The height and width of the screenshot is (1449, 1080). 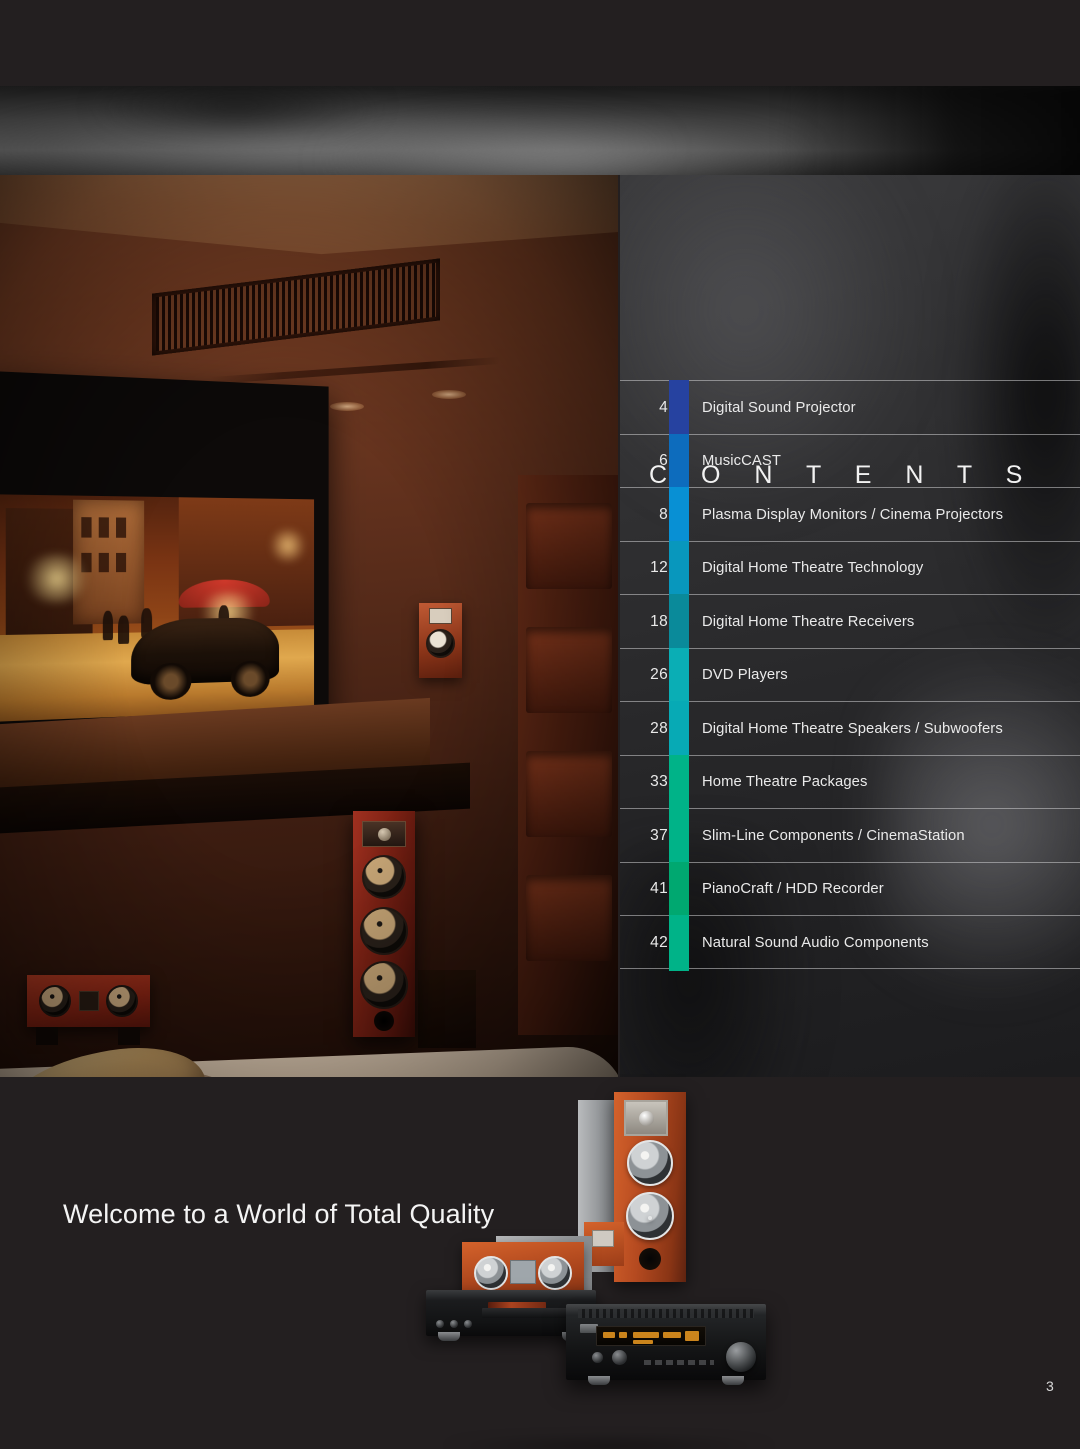 I want to click on ceiling-downlight, so click(x=347, y=406).